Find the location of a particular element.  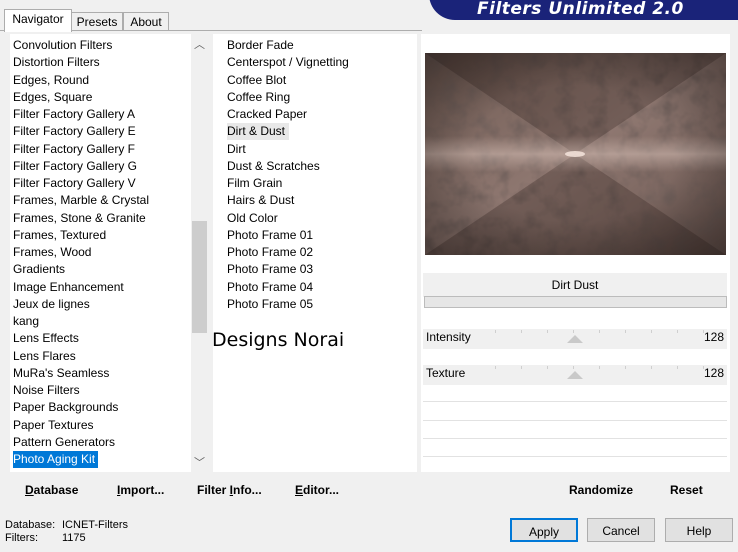

category-item: Edges, Round is located at coordinates (51, 80).